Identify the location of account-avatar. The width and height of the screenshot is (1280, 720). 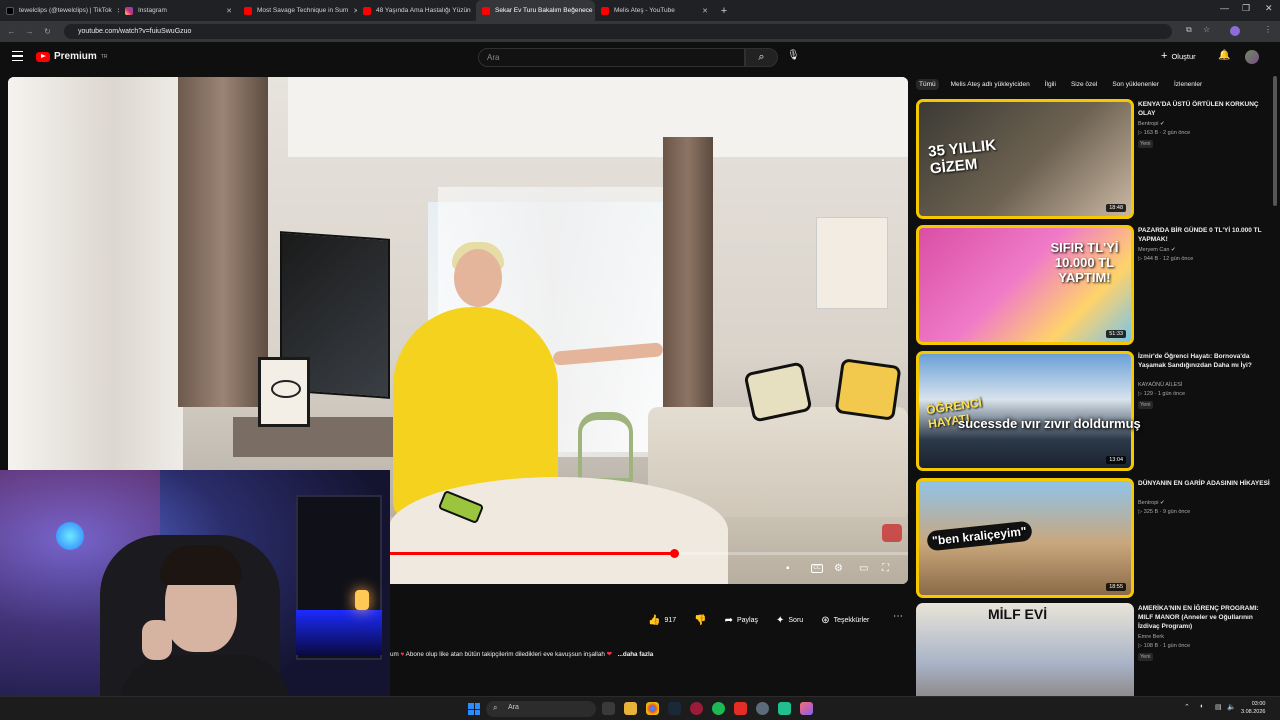
(1252, 57).